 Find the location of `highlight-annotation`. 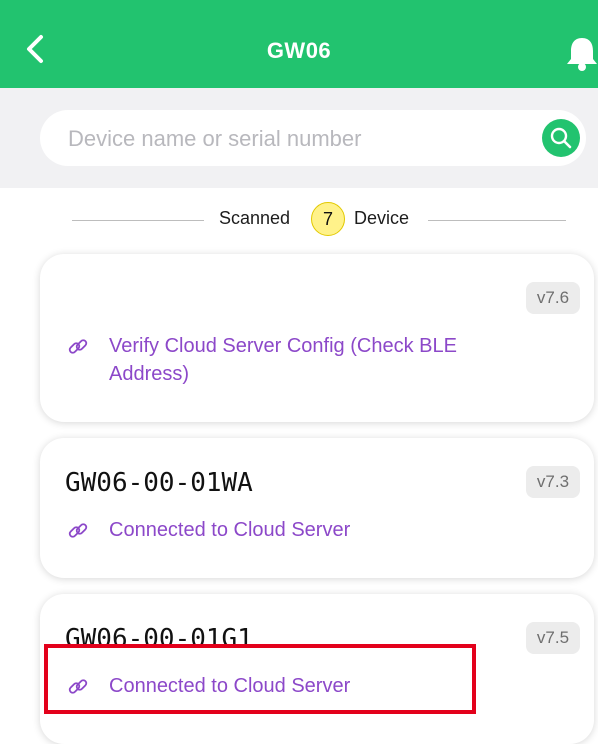

highlight-annotation is located at coordinates (260, 679).